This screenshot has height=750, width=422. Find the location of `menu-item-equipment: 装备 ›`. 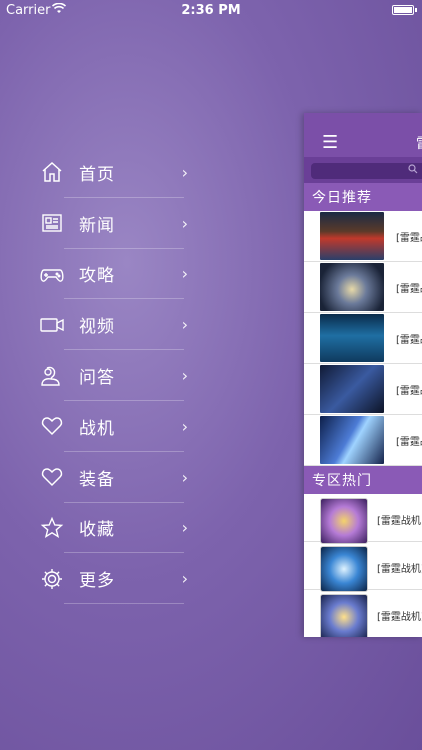

menu-item-equipment: 装备 › is located at coordinates (113, 477).